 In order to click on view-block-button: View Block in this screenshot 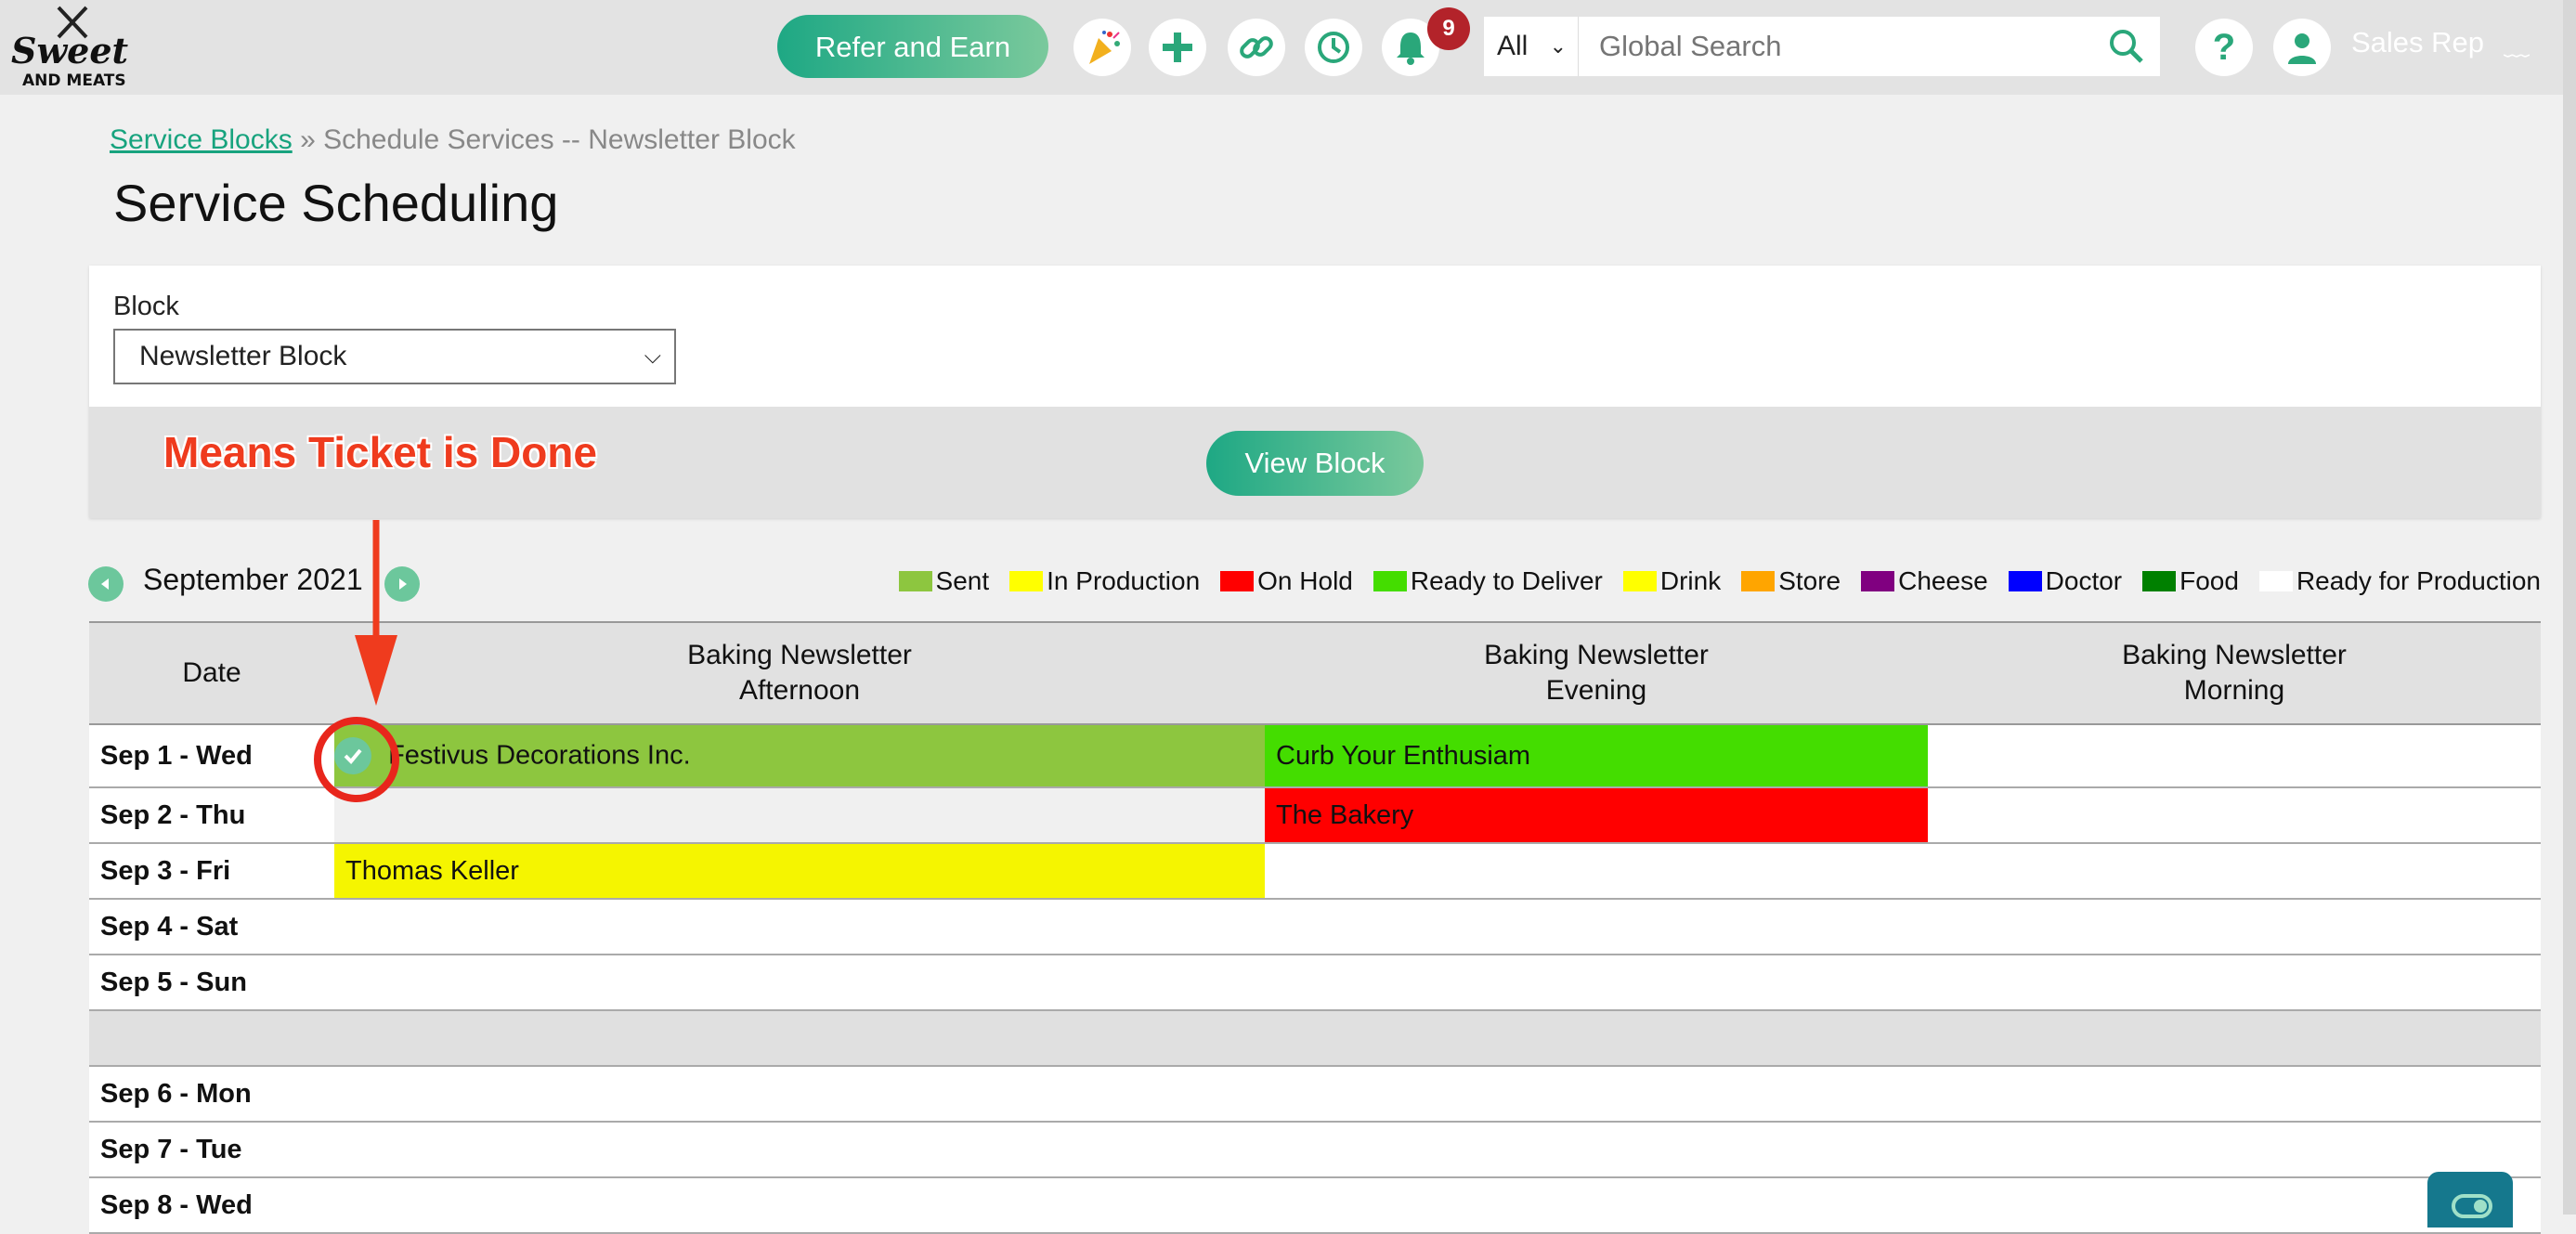, I will do `click(1315, 463)`.